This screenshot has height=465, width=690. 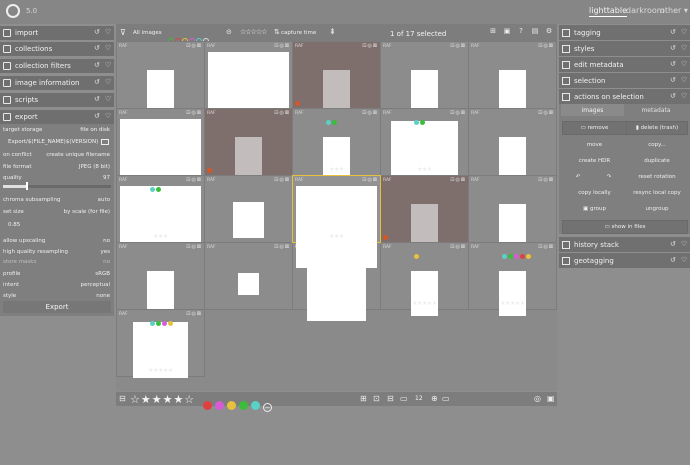 I want to click on reject-filter-icon: ⊝, so click(x=229, y=32).